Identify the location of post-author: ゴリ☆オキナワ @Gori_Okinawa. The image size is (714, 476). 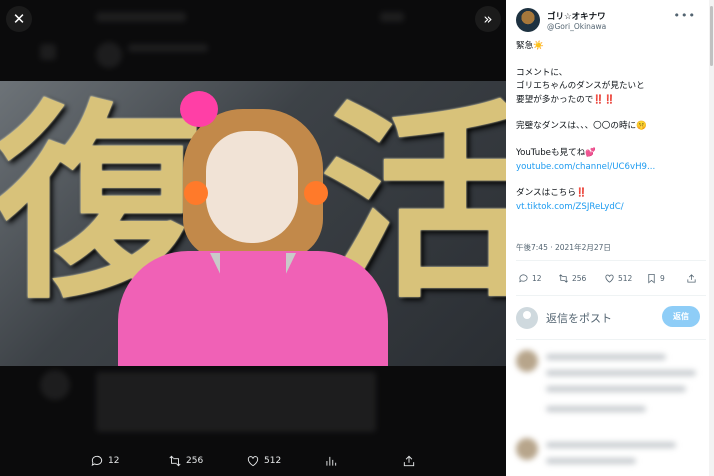
(561, 20).